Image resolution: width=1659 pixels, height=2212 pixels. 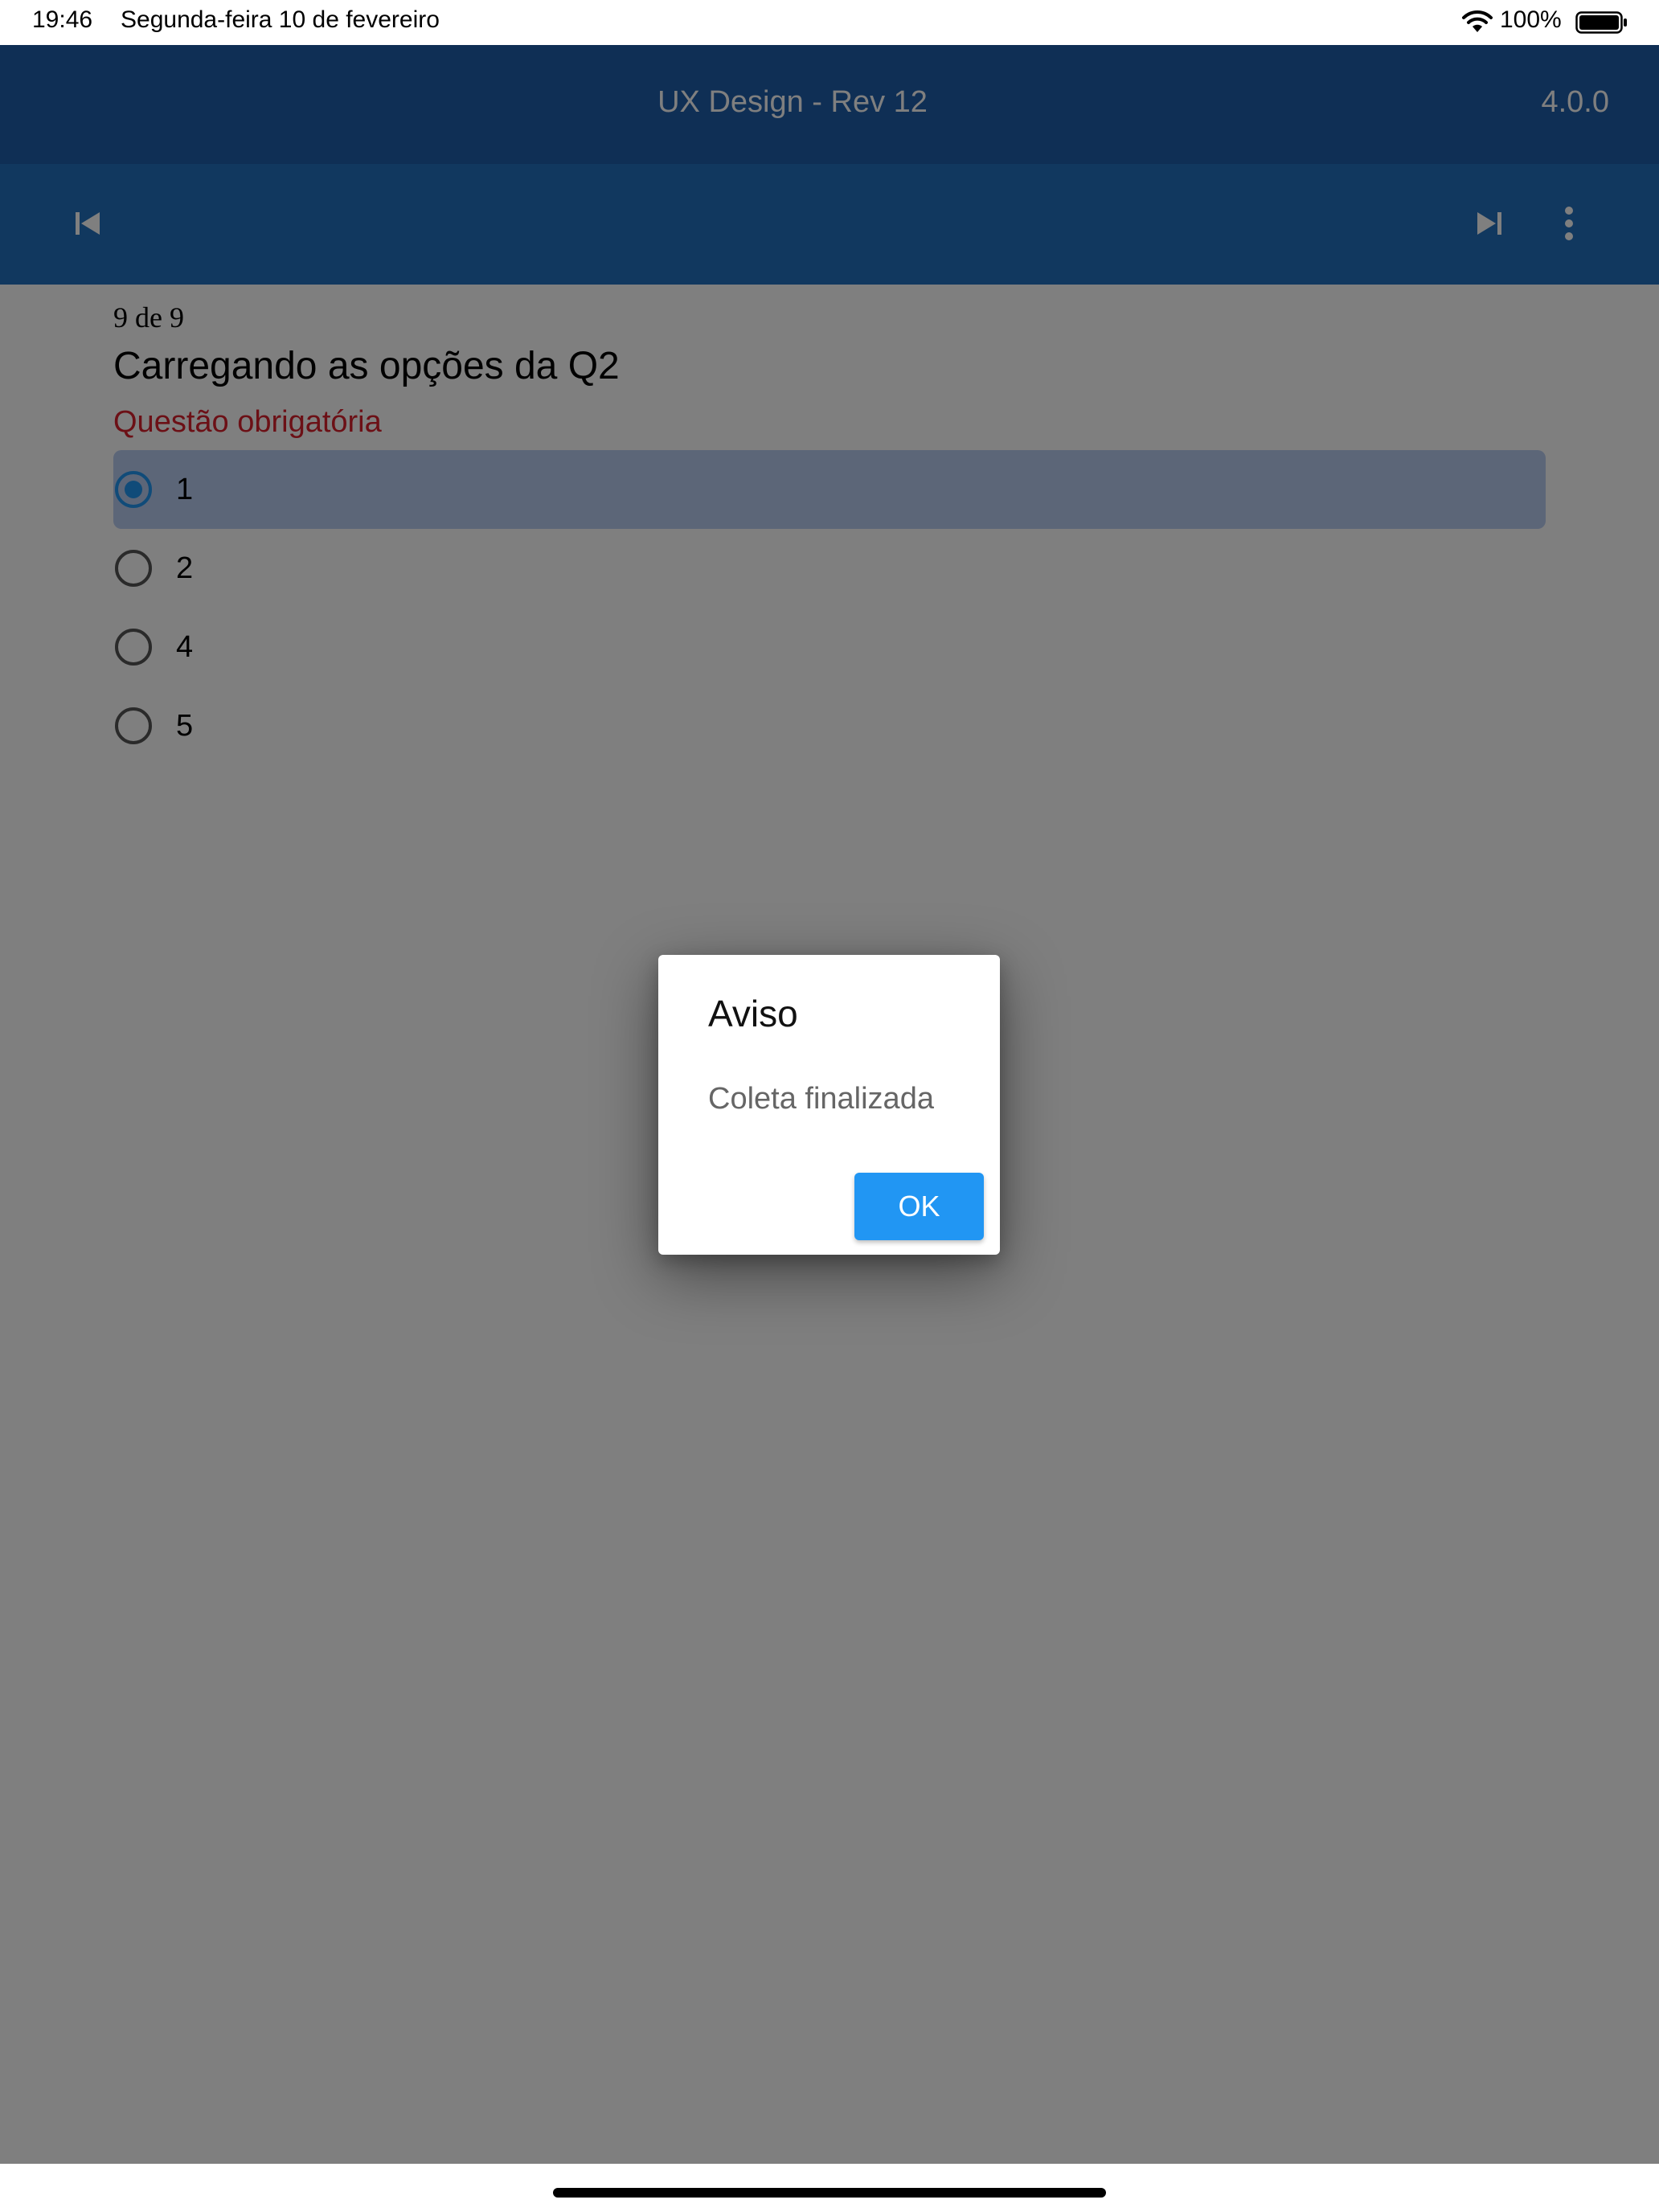 I want to click on dialog-title: Aviso, so click(x=753, y=1013).